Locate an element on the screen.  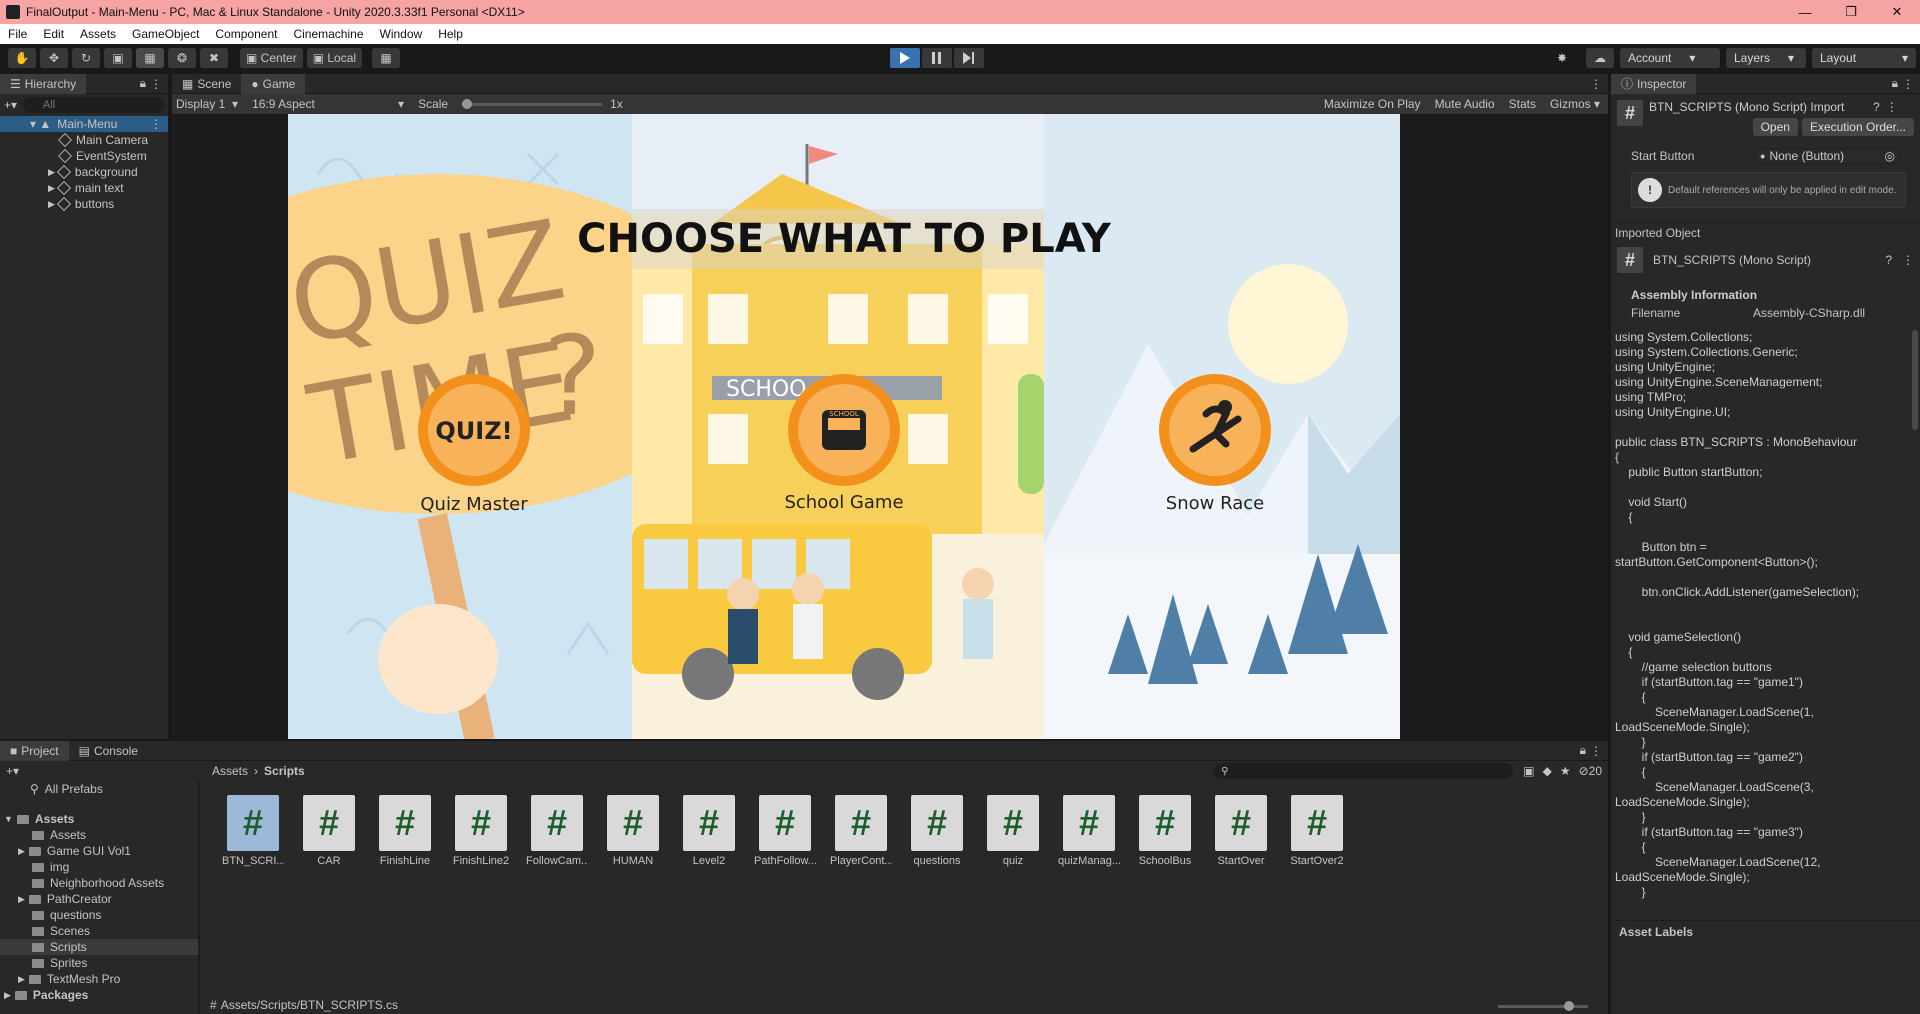
breadcrumb-item: Scripts is located at coordinates (284, 771).